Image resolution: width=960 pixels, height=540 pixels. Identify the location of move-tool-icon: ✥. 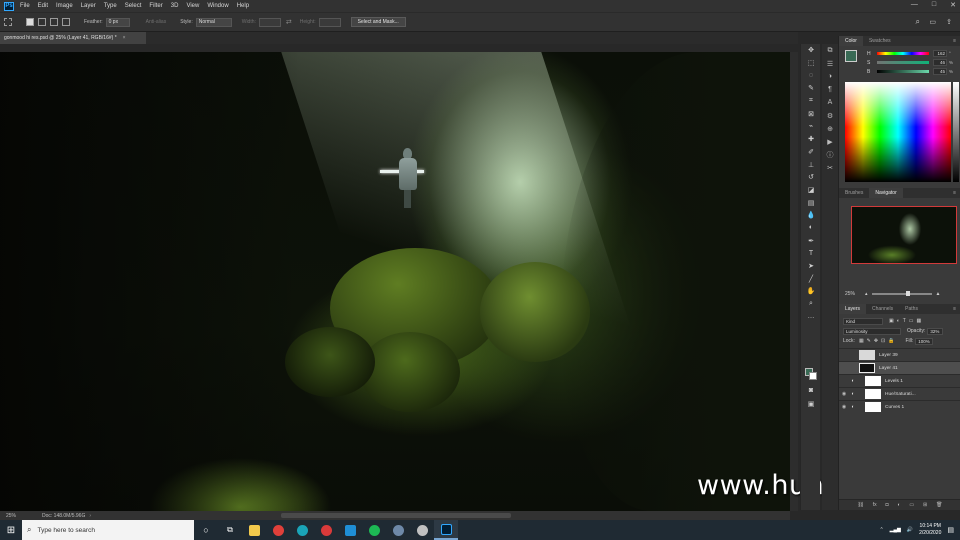
(811, 50).